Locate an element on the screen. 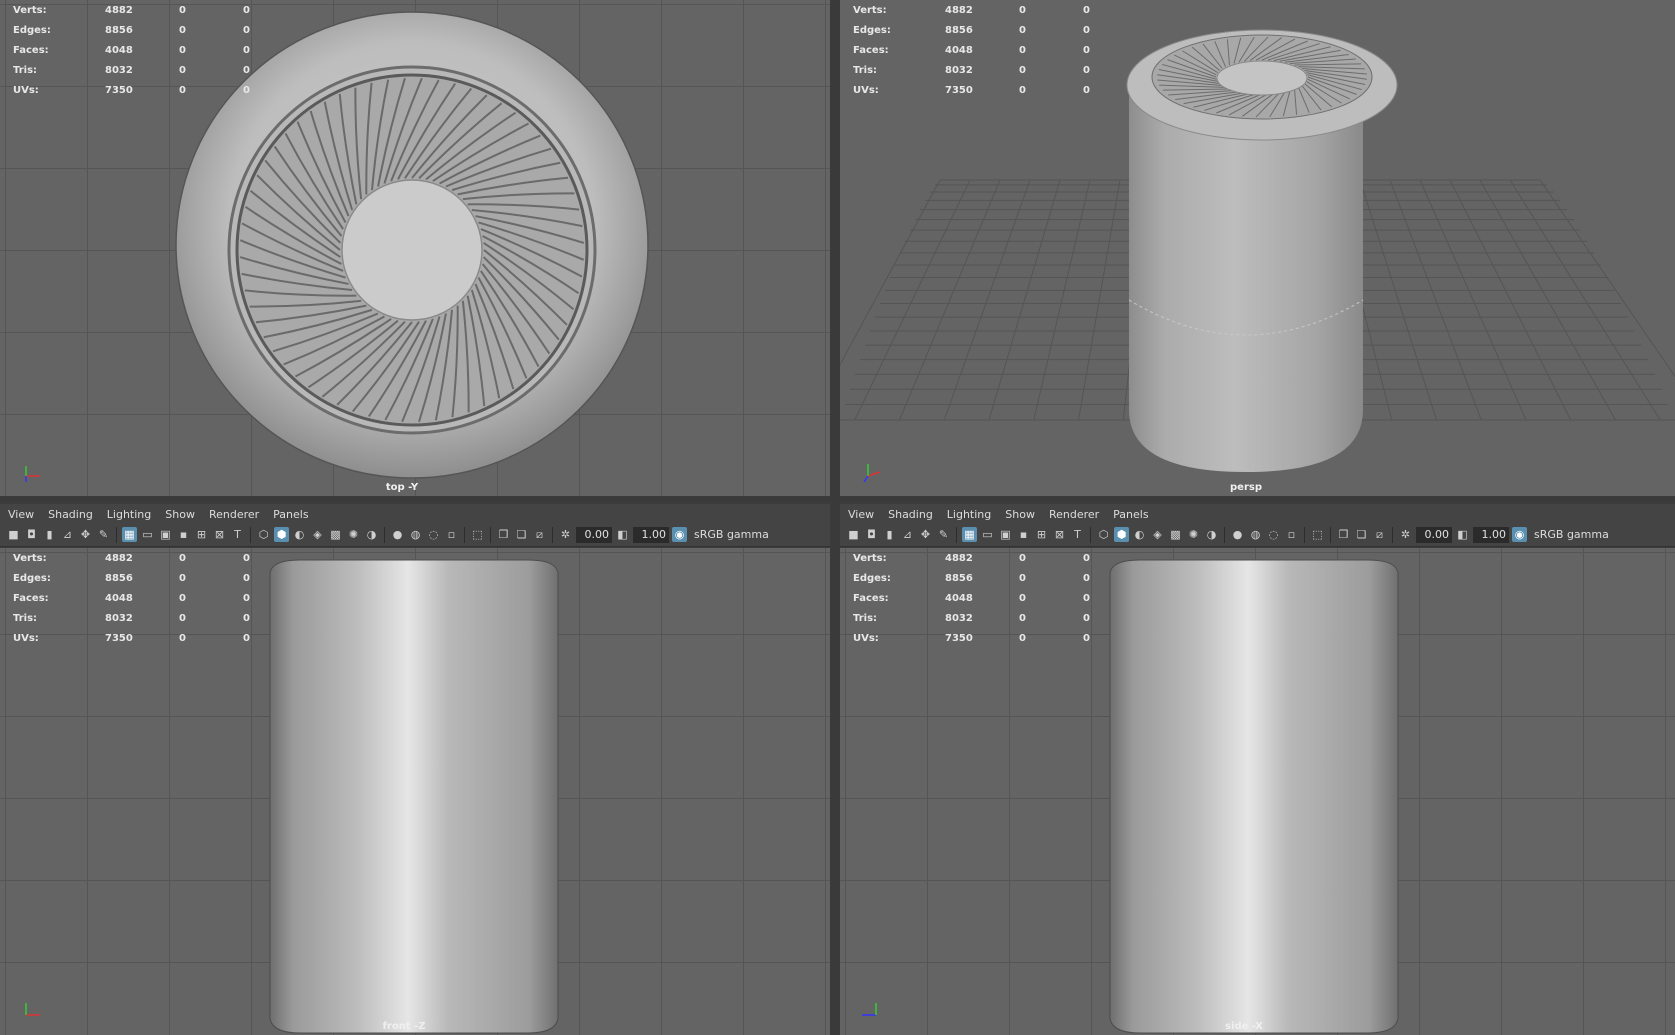  panel-divider-vertical is located at coordinates (835, 517).